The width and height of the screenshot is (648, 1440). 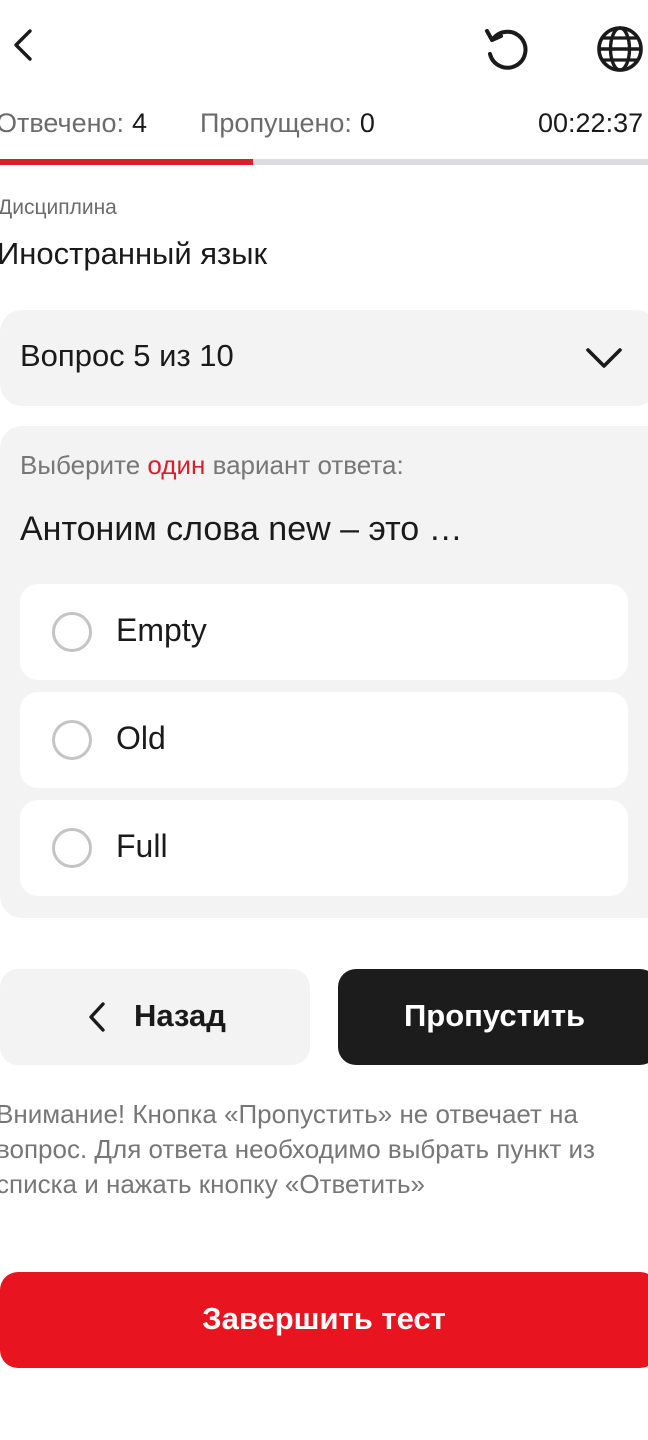 I want to click on answered-stat: Отвечено: 4, so click(x=73, y=123).